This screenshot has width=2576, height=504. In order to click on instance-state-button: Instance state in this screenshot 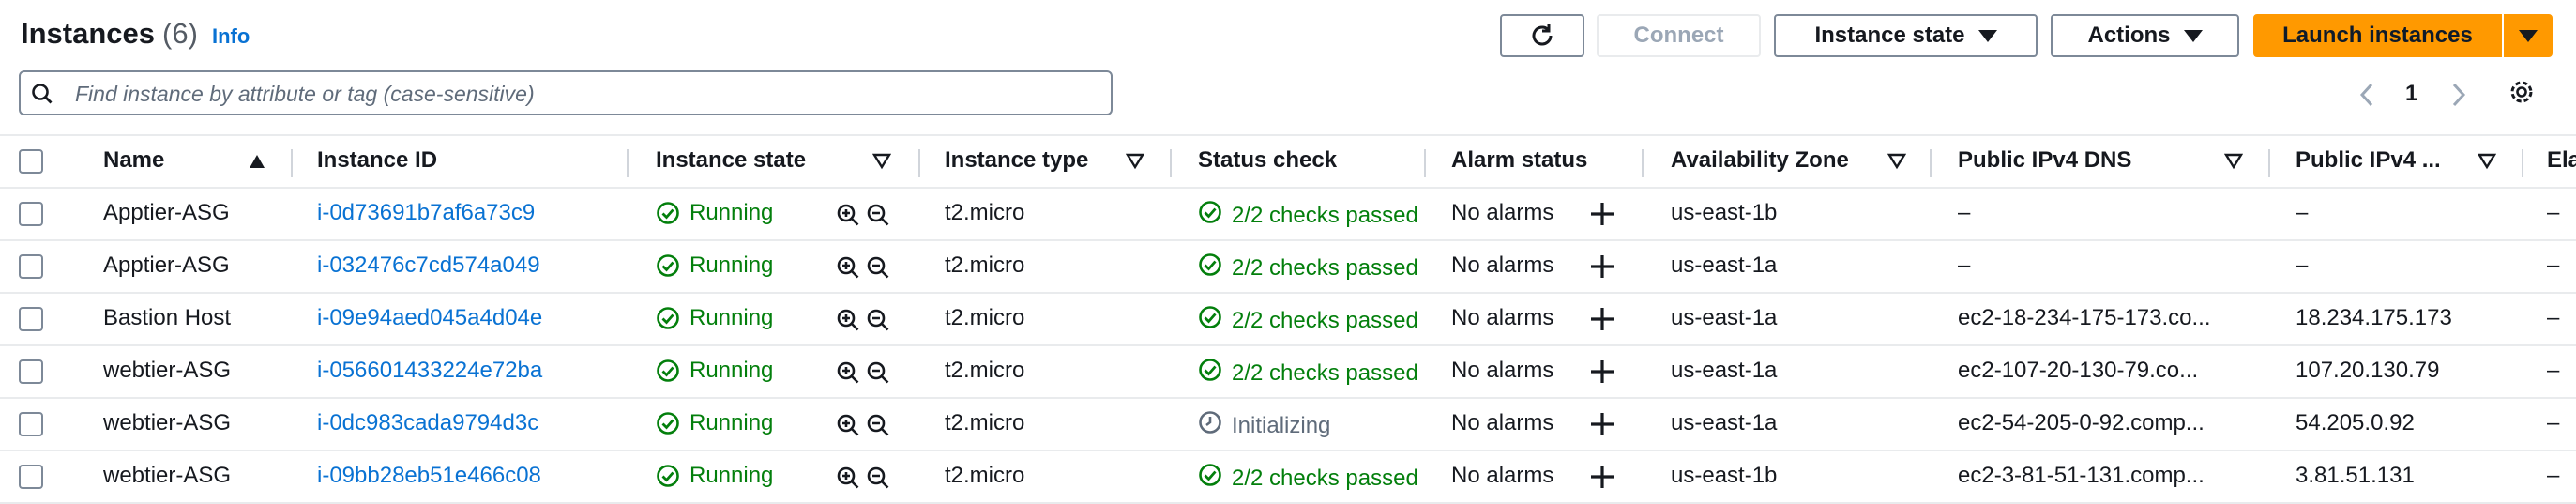, I will do `click(1906, 35)`.